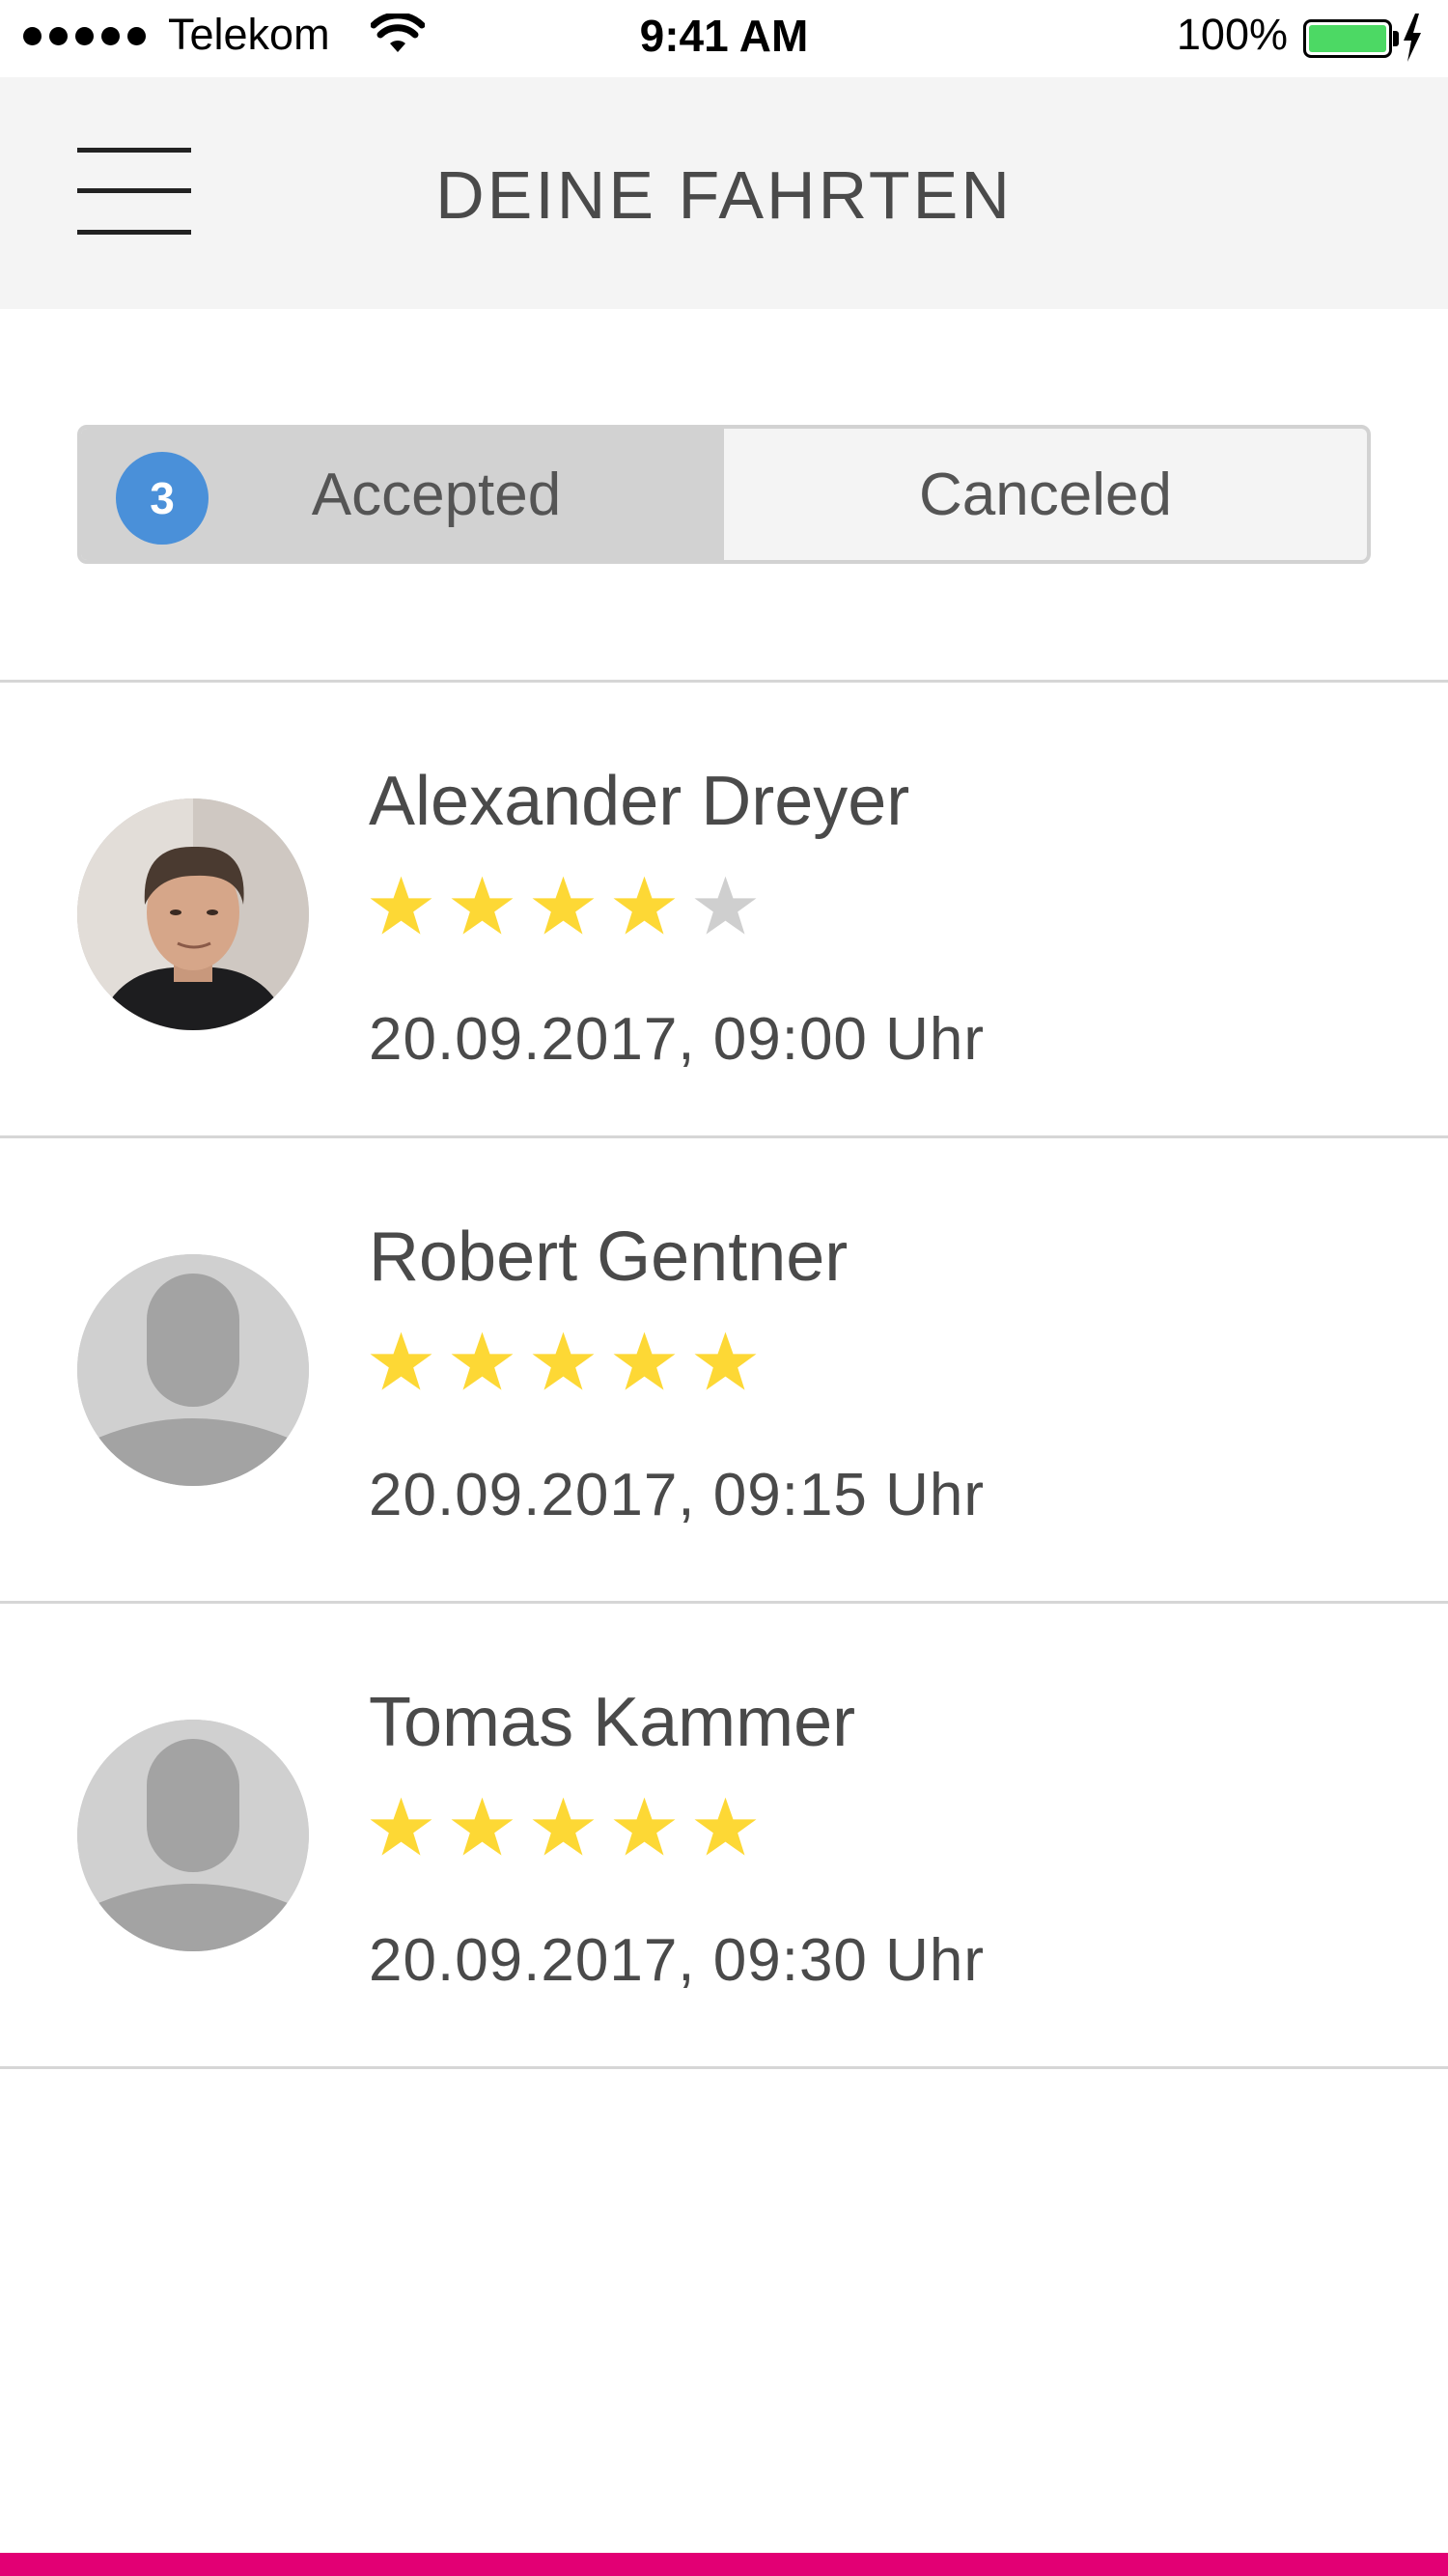  I want to click on tab-canceled-label: Canceled, so click(1045, 495).